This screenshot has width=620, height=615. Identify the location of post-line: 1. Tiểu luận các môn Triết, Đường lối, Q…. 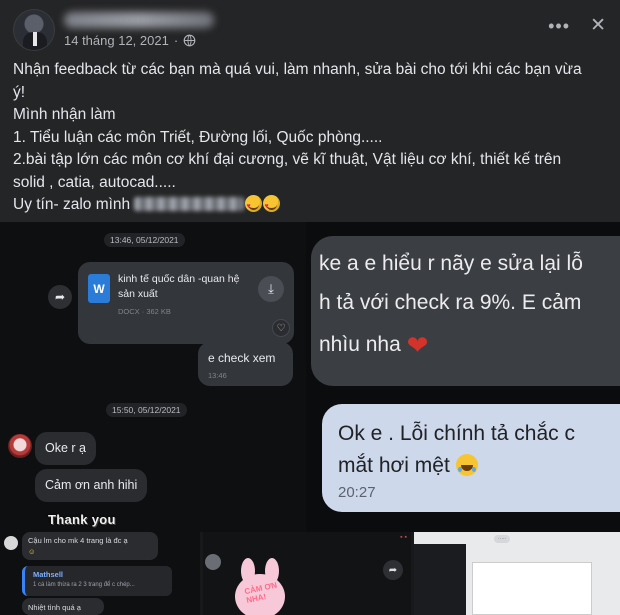
(198, 137).